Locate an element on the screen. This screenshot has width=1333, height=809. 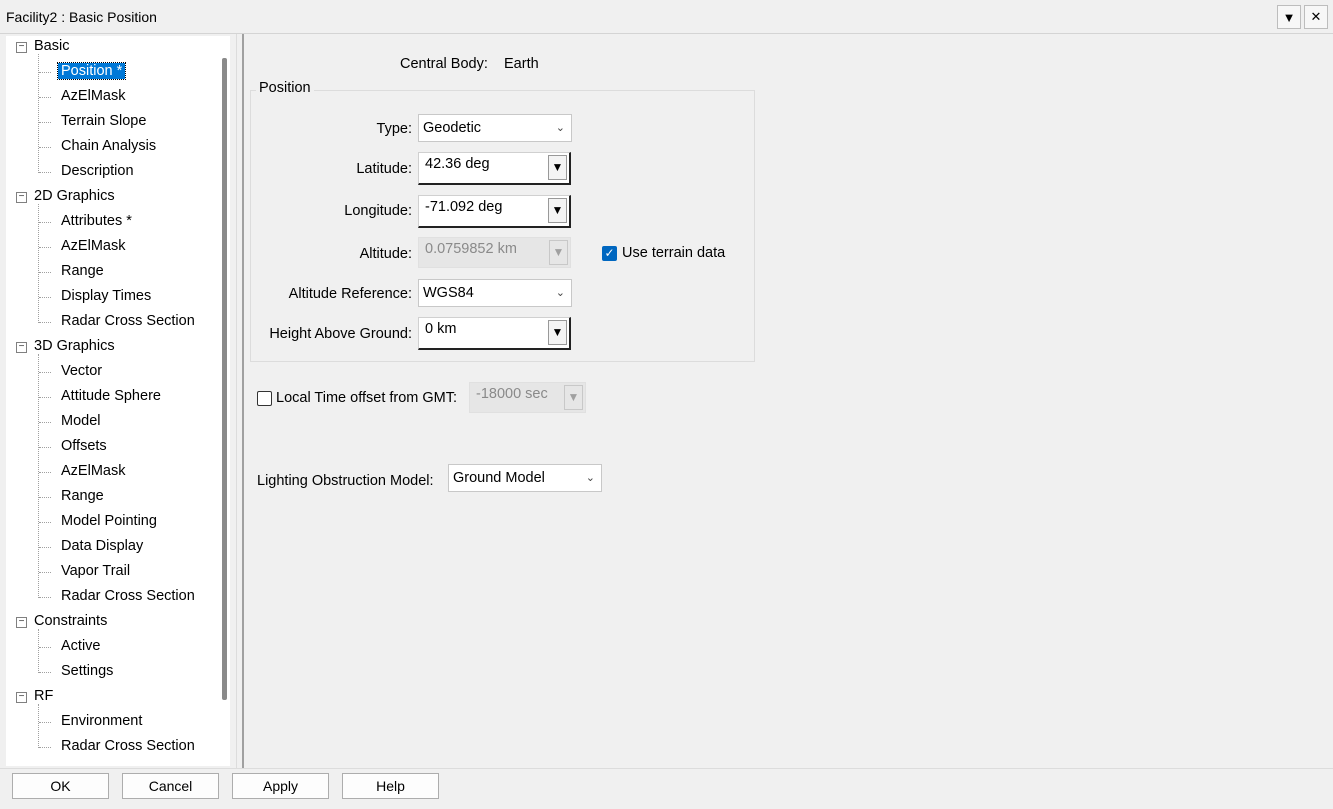
tree-item: Attitude Sphere is located at coordinates (111, 396).